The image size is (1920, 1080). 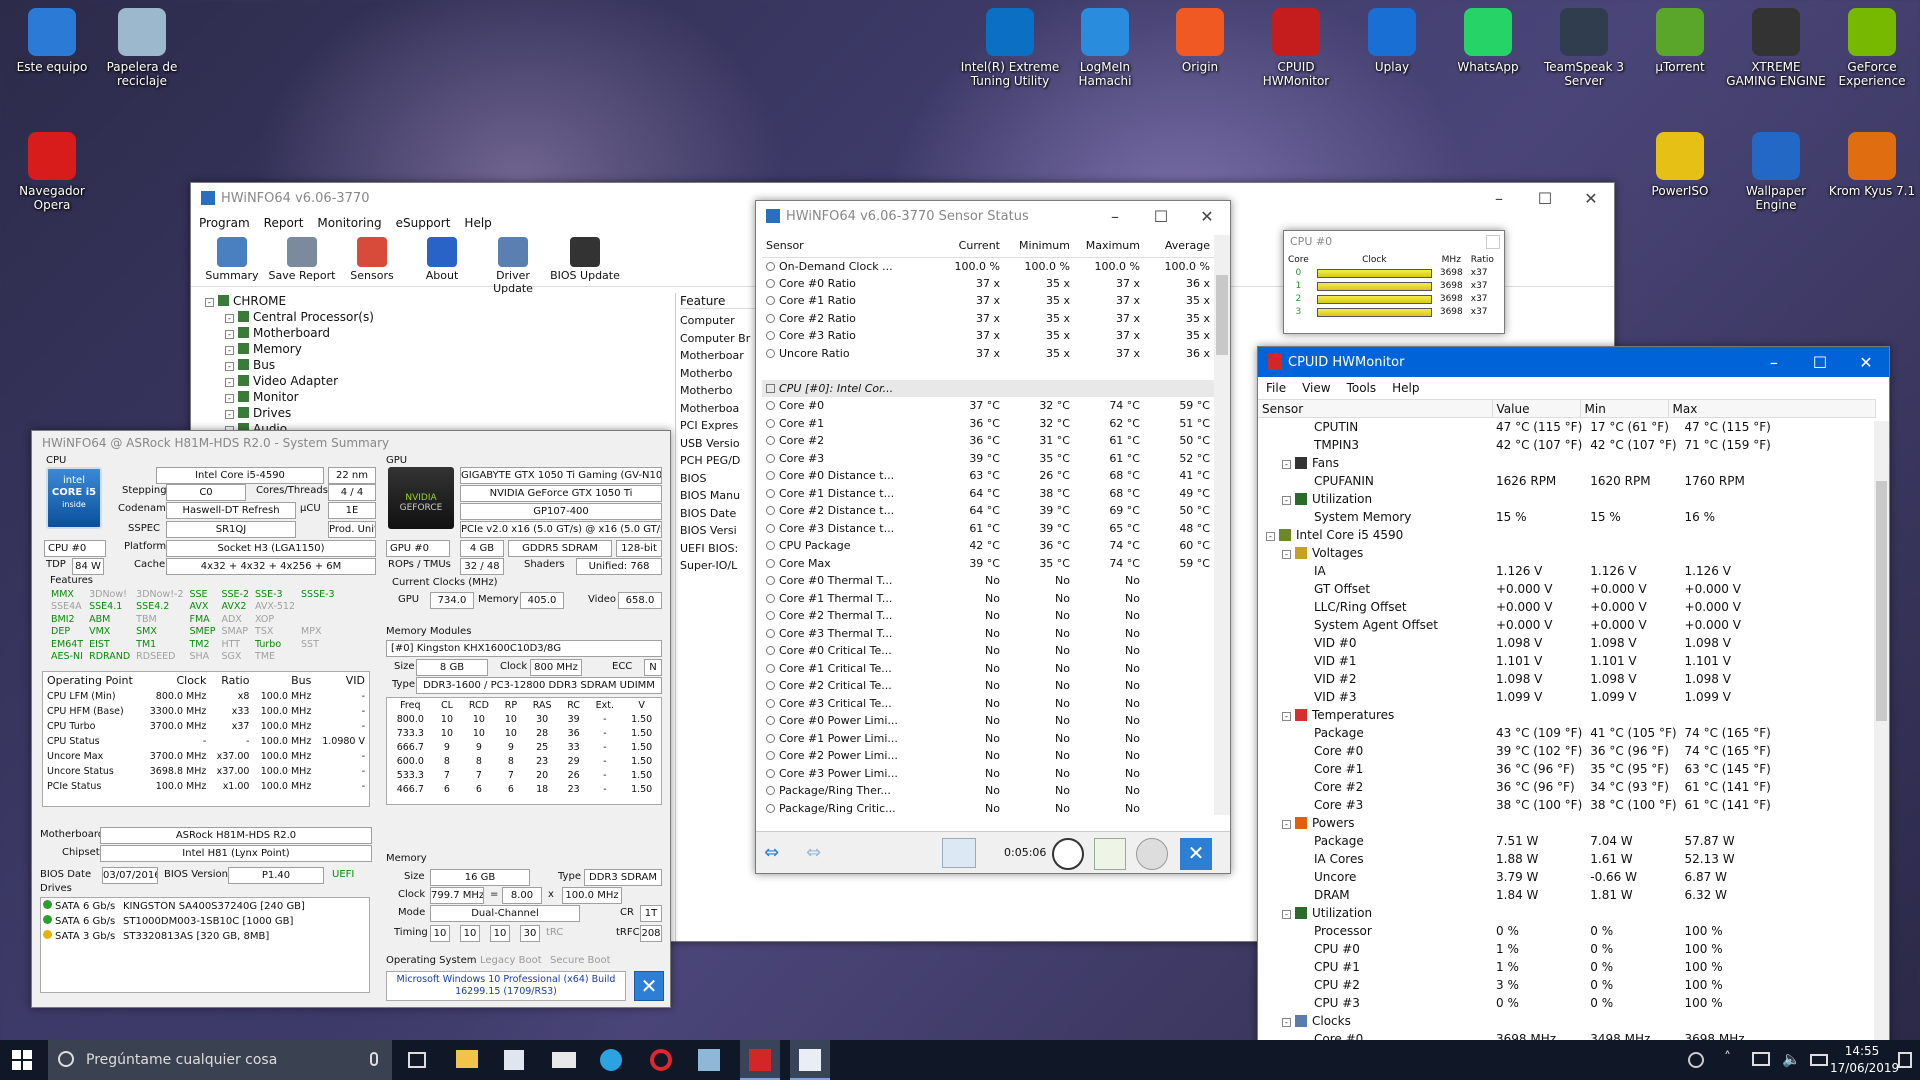 I want to click on memory-module-select: [#0] Kingston KHX1600C10D3/8G, so click(x=524, y=648).